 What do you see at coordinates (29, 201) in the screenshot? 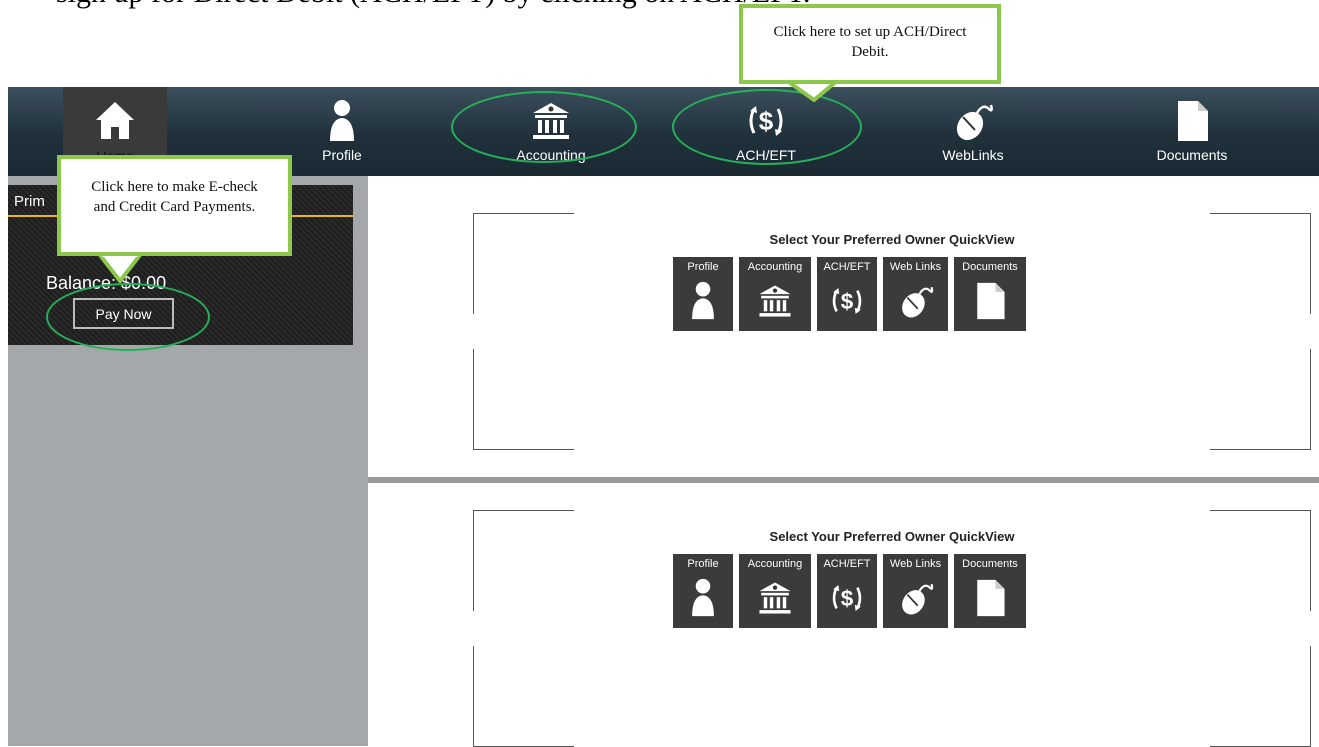
I see `account-title: Prim` at bounding box center [29, 201].